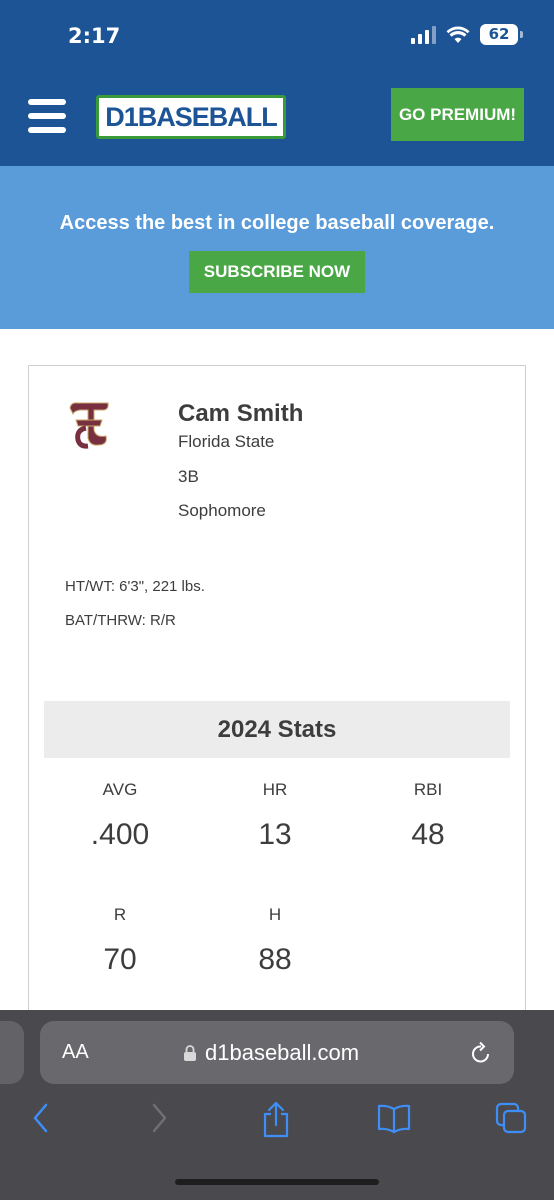  What do you see at coordinates (501, 34) in the screenshot?
I see `battery-icon: 62` at bounding box center [501, 34].